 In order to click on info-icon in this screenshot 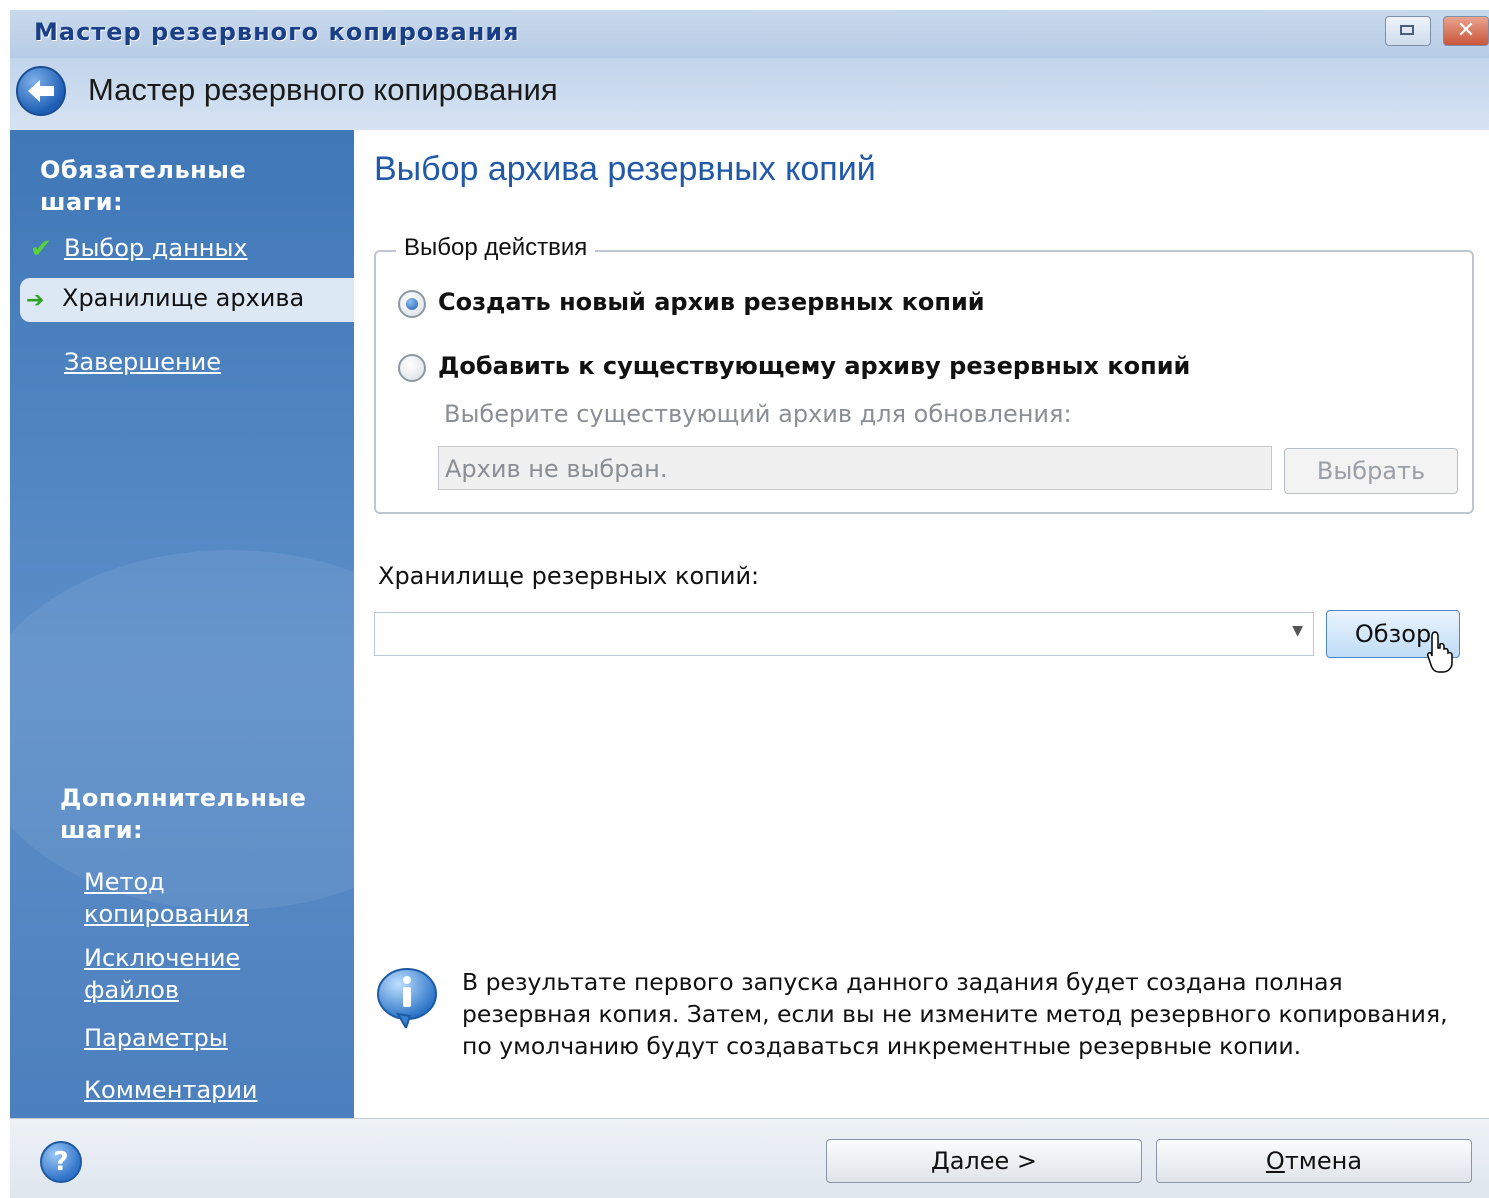, I will do `click(407, 998)`.